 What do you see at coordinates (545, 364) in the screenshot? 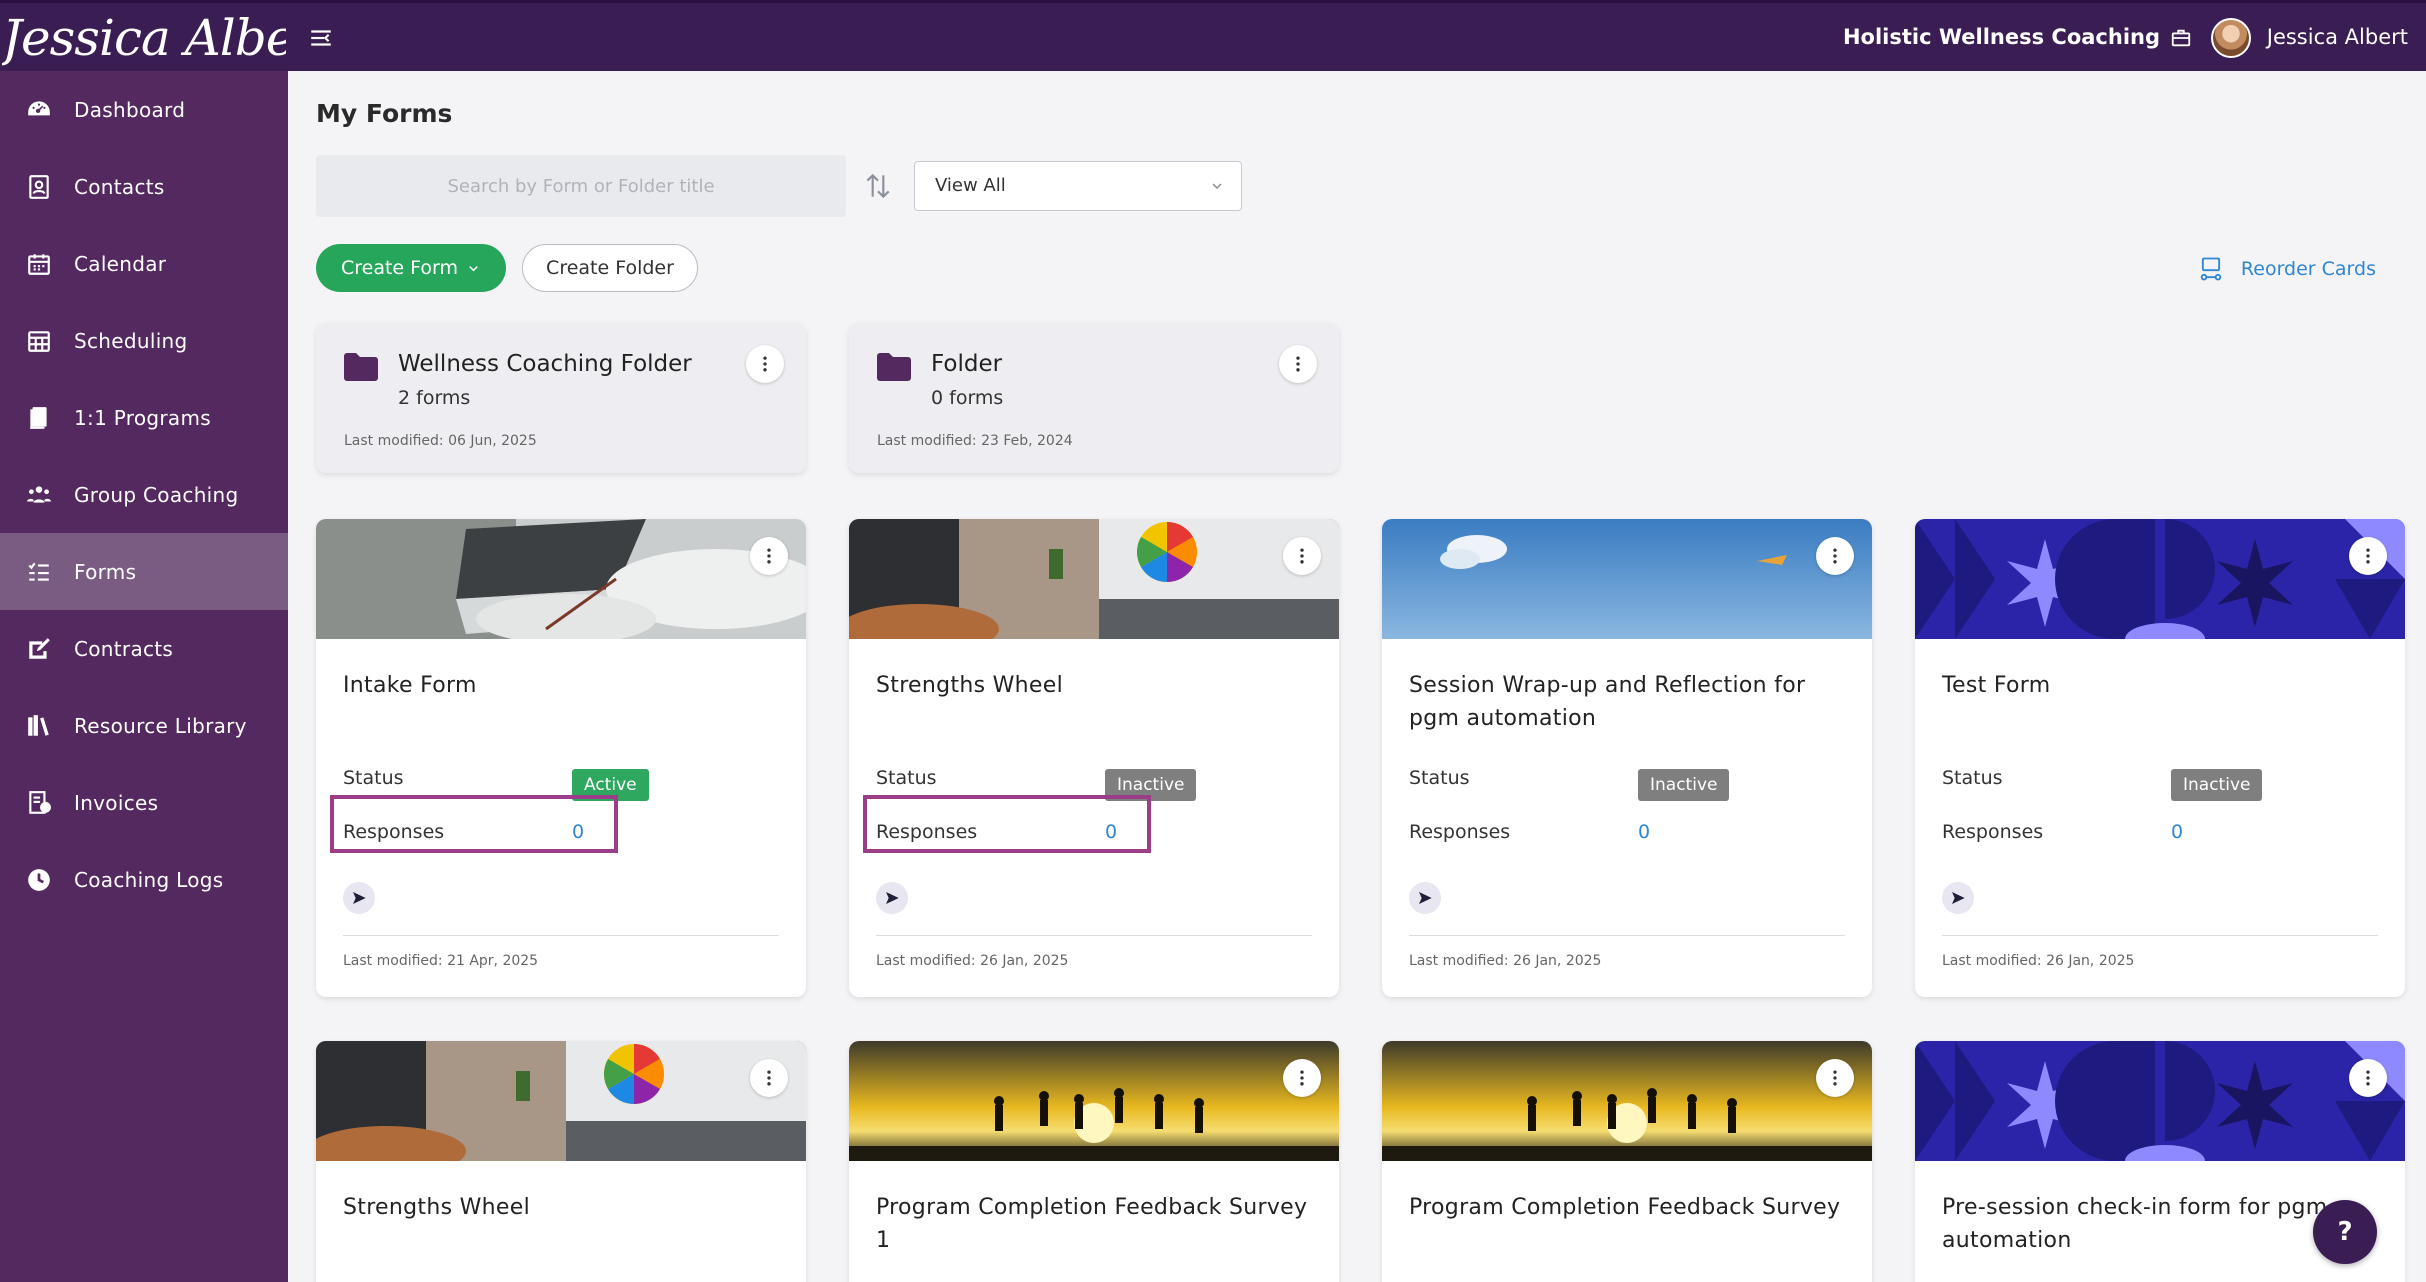
I see `folder-title: Wellness Coaching Folder` at bounding box center [545, 364].